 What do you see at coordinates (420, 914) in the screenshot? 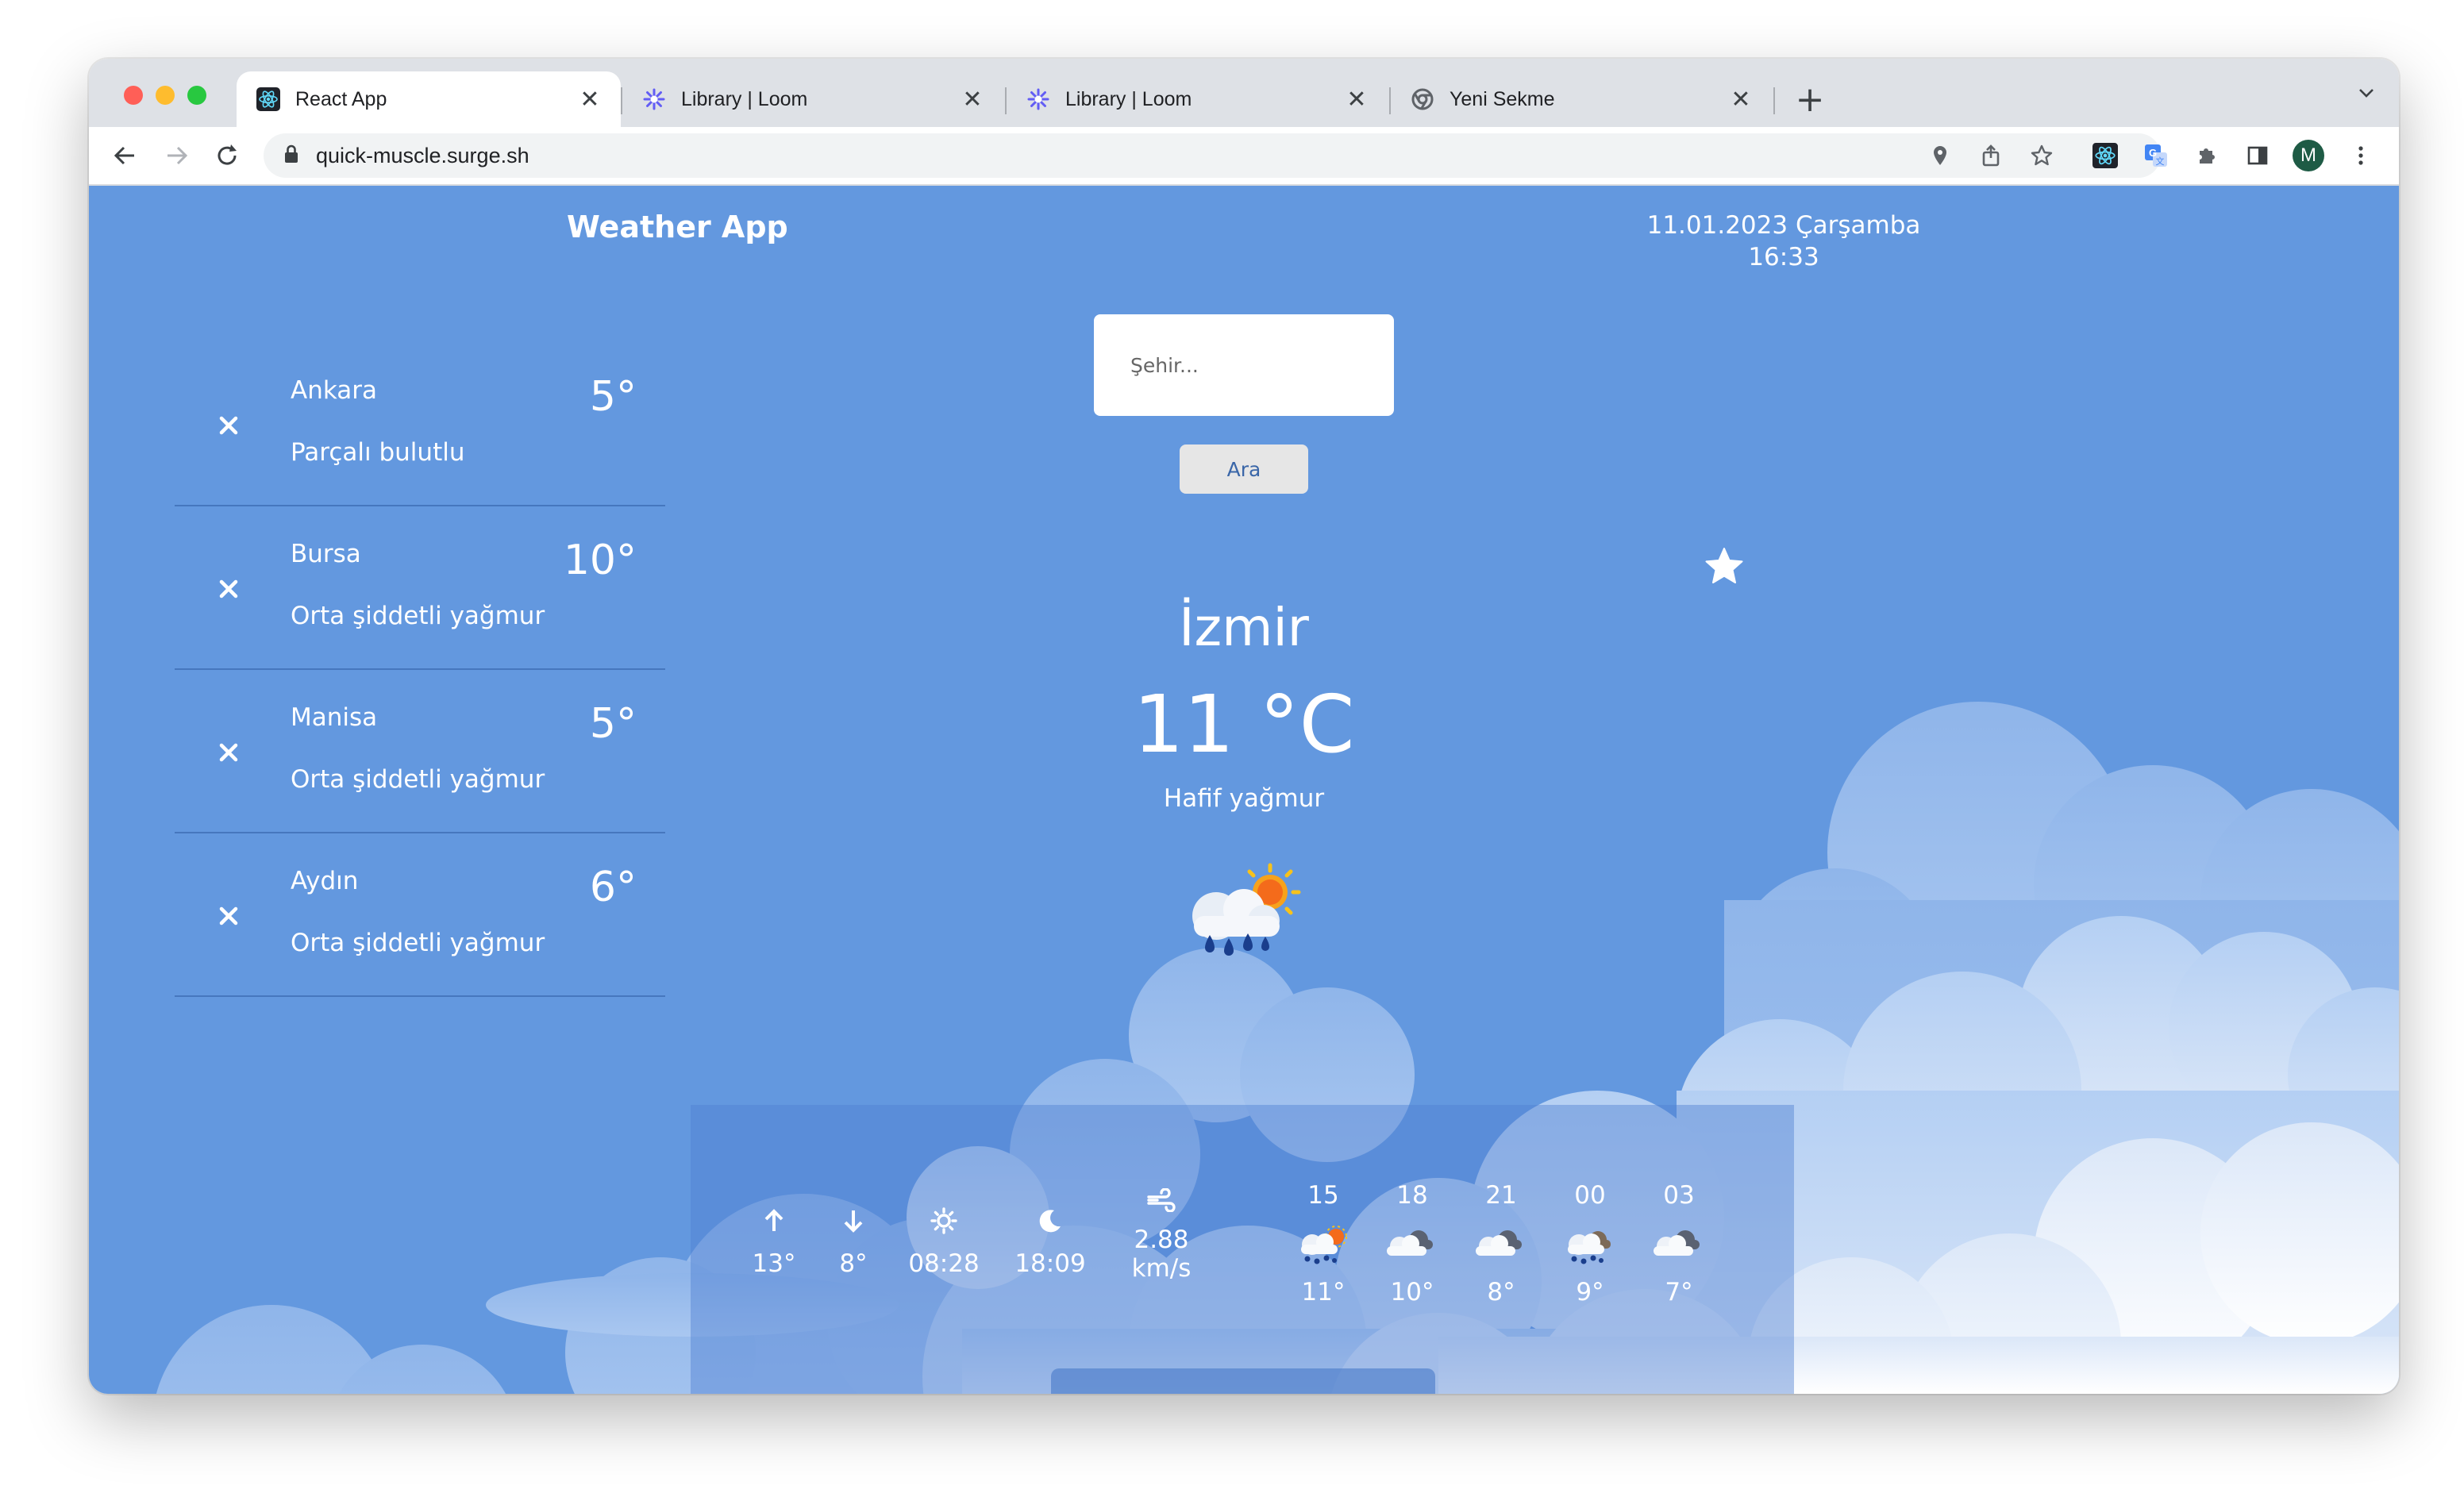
I see `saved-city-item: Aydın 6° Orta şiddetli yağmur` at bounding box center [420, 914].